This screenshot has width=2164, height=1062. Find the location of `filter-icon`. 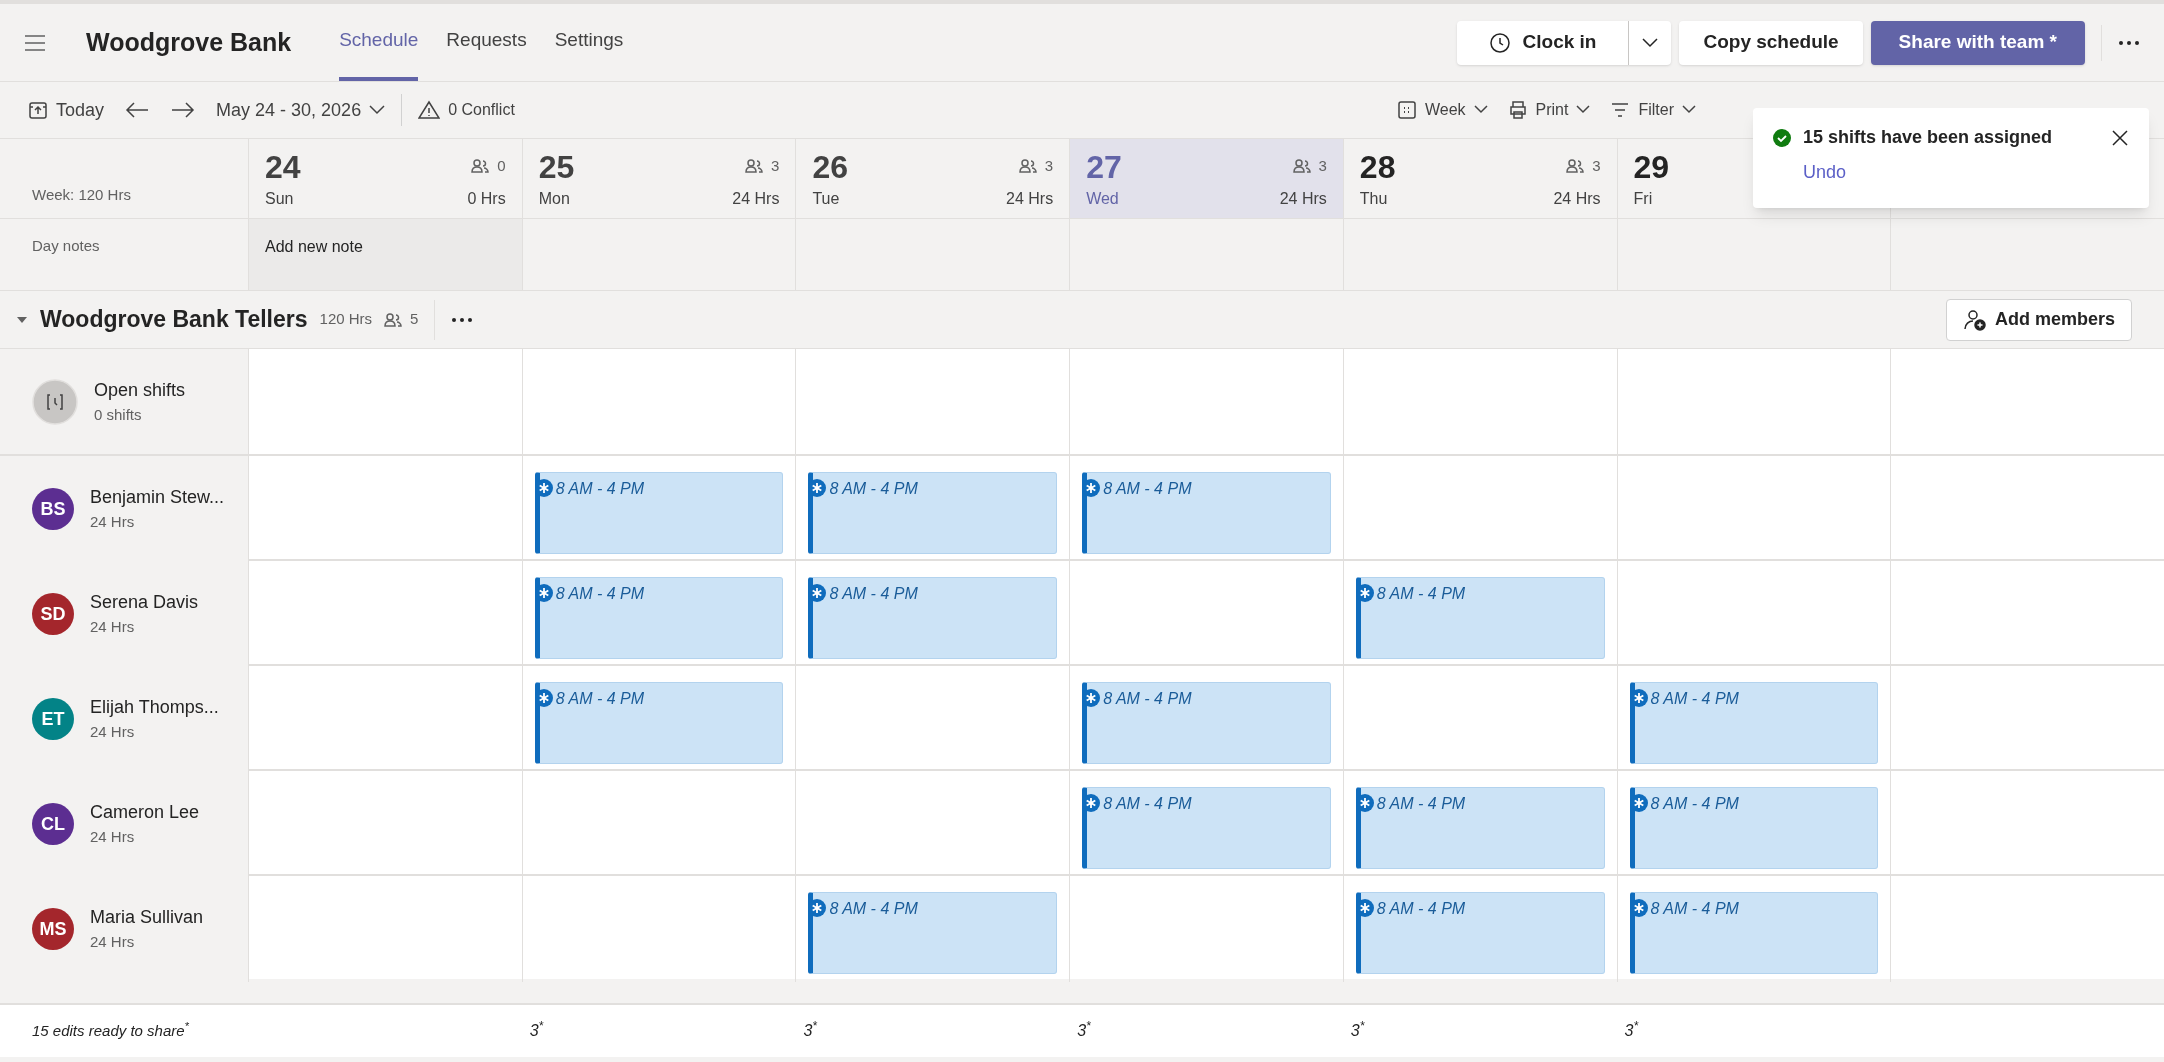

filter-icon is located at coordinates (1620, 110).